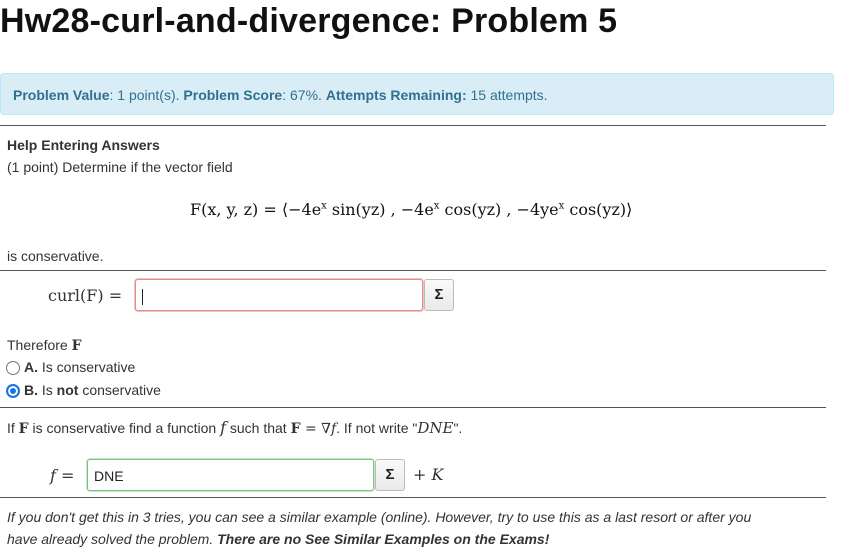 The height and width of the screenshot is (560, 842). What do you see at coordinates (142, 297) in the screenshot?
I see `text-cursor` at bounding box center [142, 297].